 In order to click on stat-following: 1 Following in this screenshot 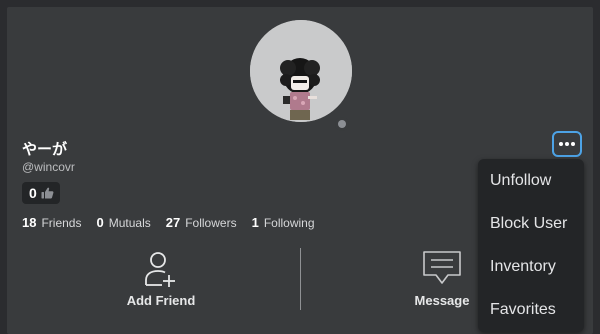, I will do `click(283, 222)`.